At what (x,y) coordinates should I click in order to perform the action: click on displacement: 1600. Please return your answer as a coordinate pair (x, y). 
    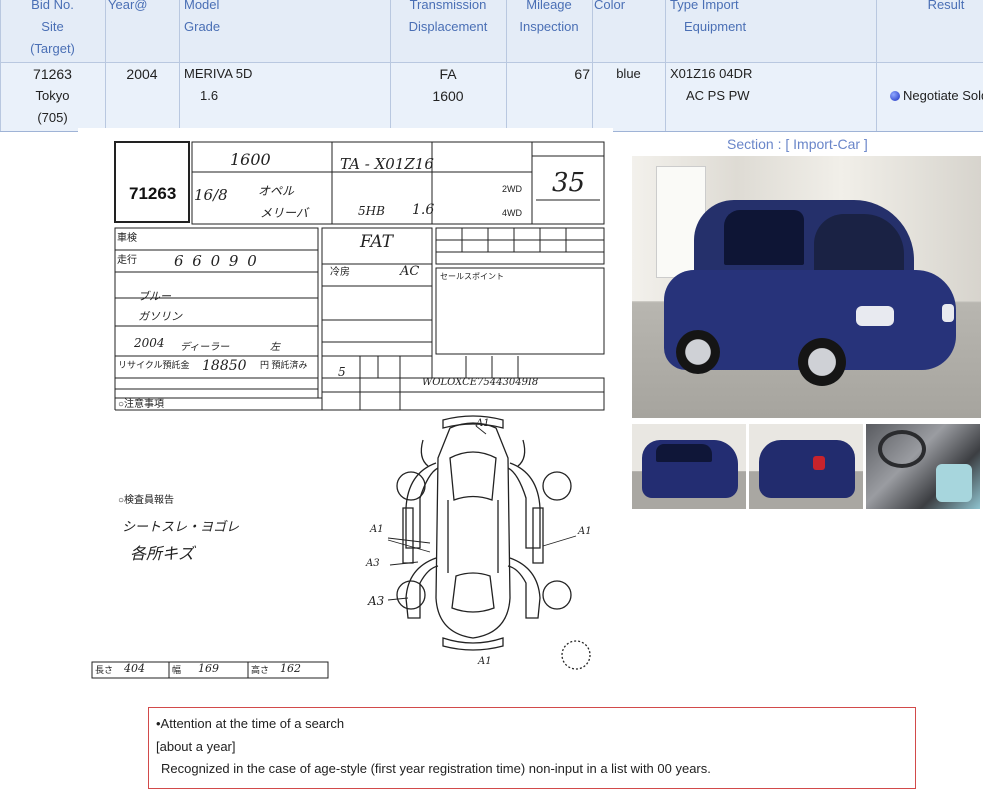
    Looking at the image, I should click on (448, 96).